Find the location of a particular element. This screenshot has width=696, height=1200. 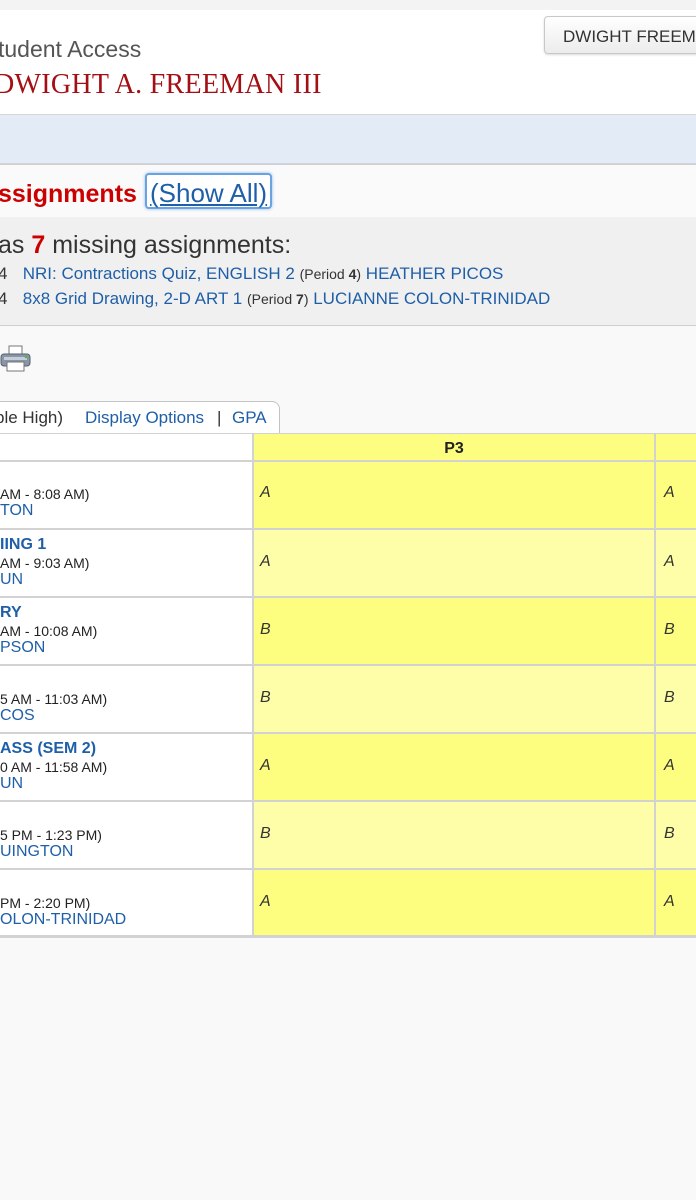

school-tab: ble High) is located at coordinates (31, 418).